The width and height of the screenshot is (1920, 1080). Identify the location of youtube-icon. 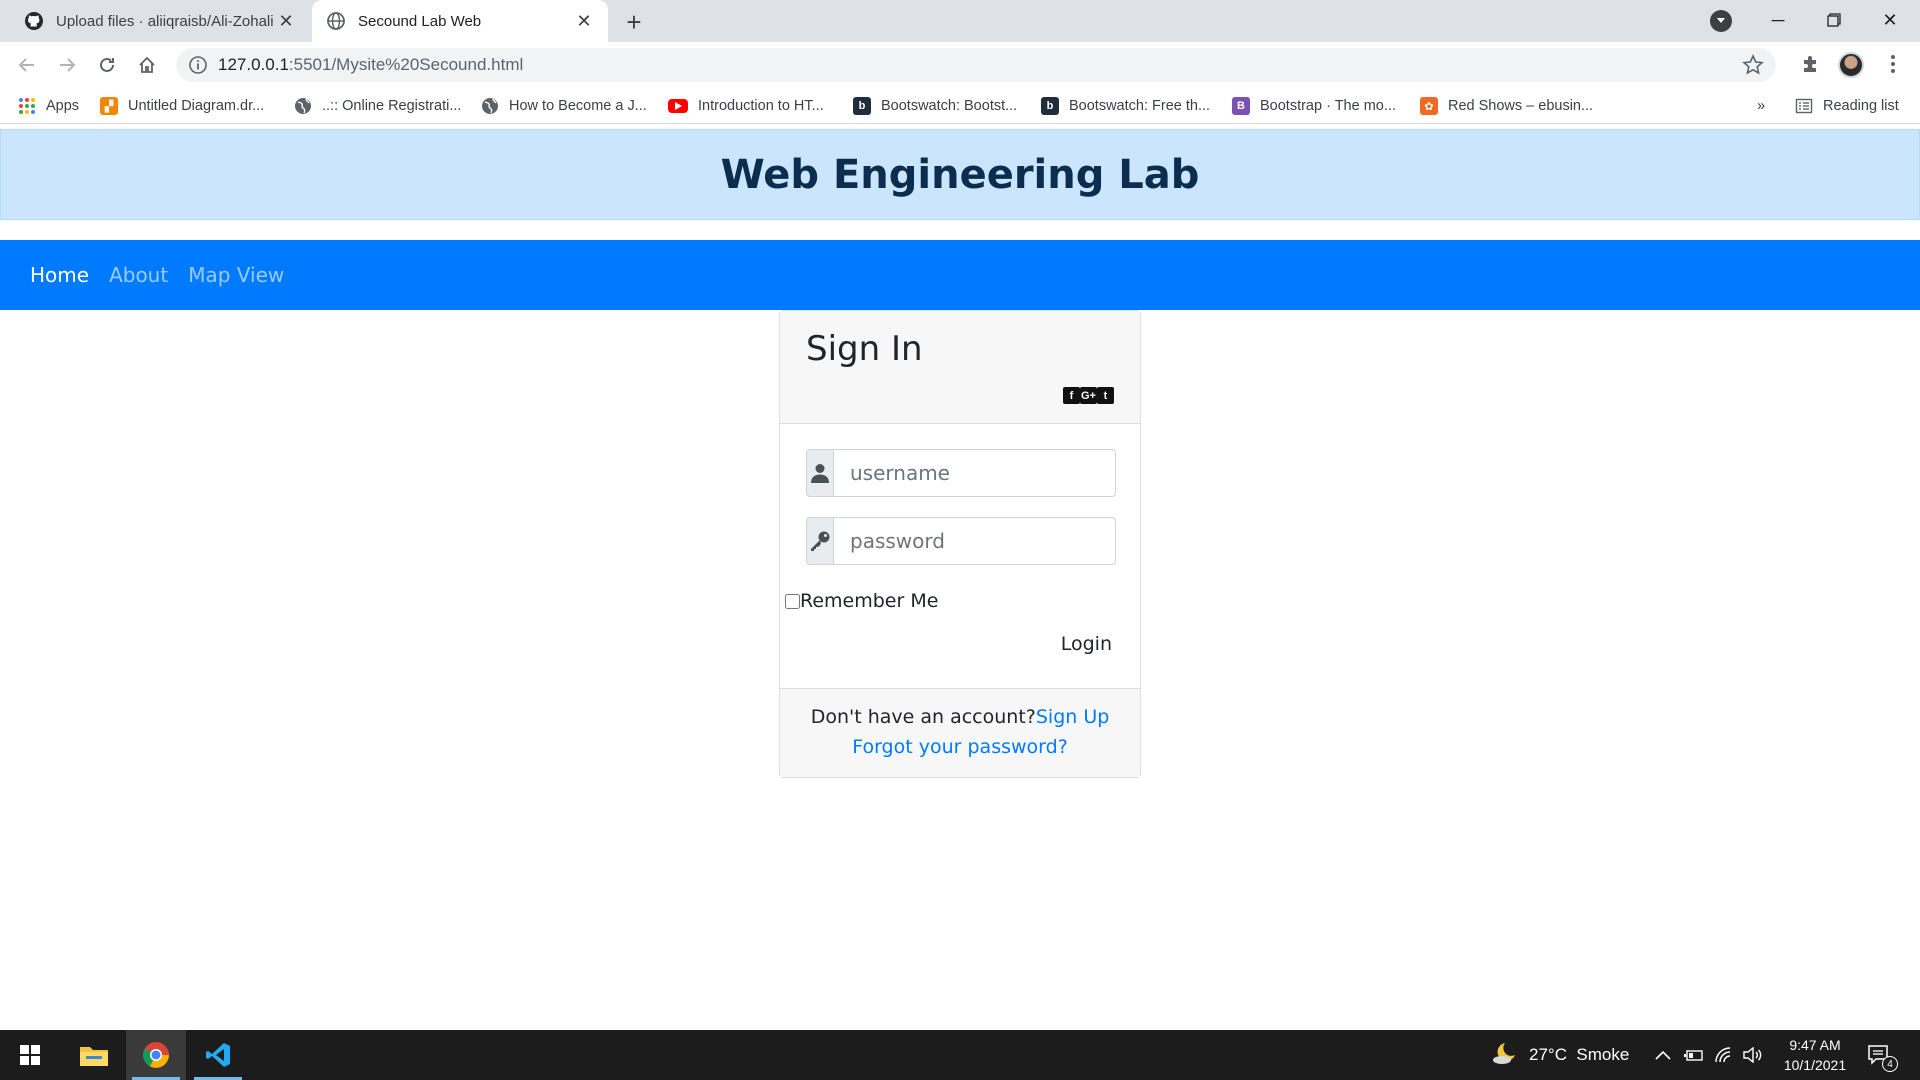
(678, 106).